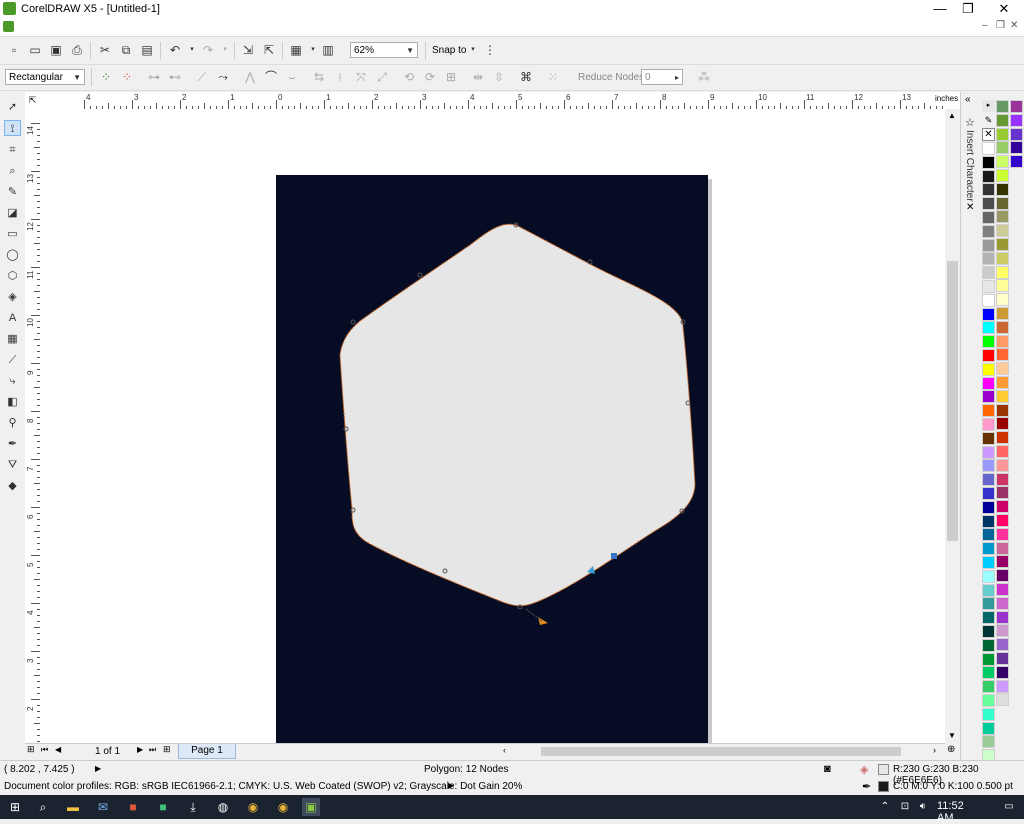 The width and height of the screenshot is (1024, 824). What do you see at coordinates (175, 77) in the screenshot?
I see `break-curve-icon: ⊷` at bounding box center [175, 77].